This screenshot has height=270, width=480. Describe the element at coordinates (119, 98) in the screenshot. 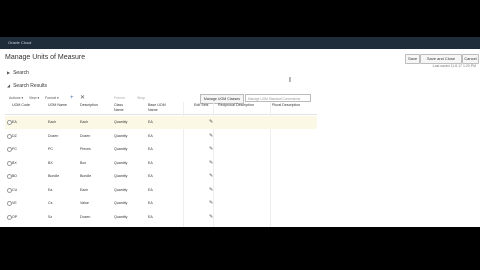

I see `freeze-button: Freeze` at that location.